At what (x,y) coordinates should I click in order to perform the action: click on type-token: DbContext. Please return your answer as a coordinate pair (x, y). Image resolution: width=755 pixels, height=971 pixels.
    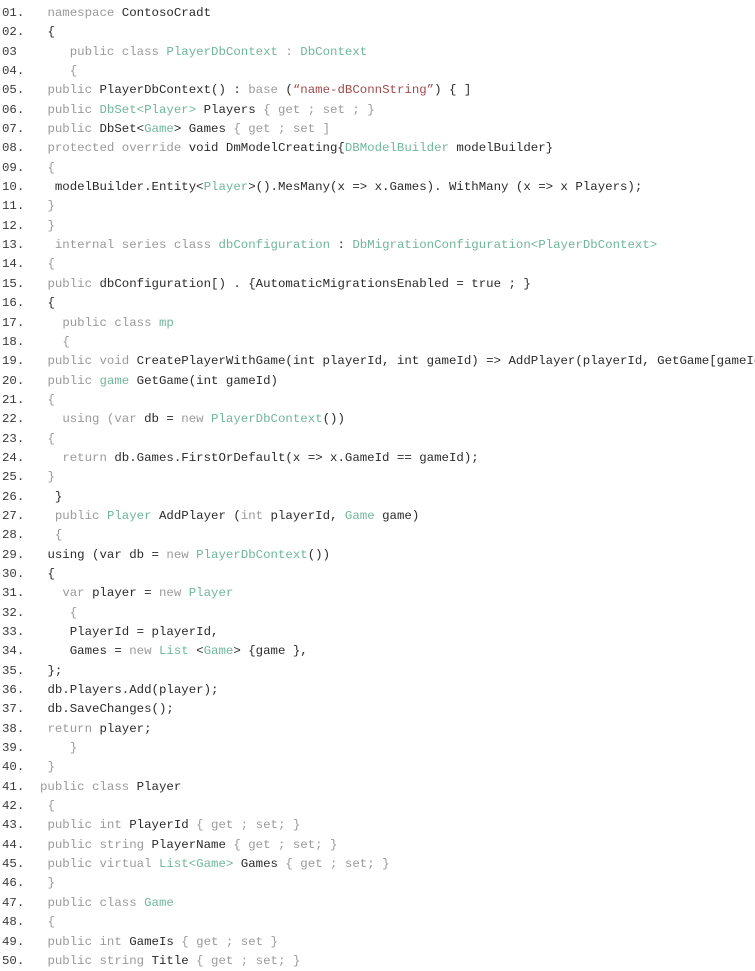
    Looking at the image, I should click on (334, 51).